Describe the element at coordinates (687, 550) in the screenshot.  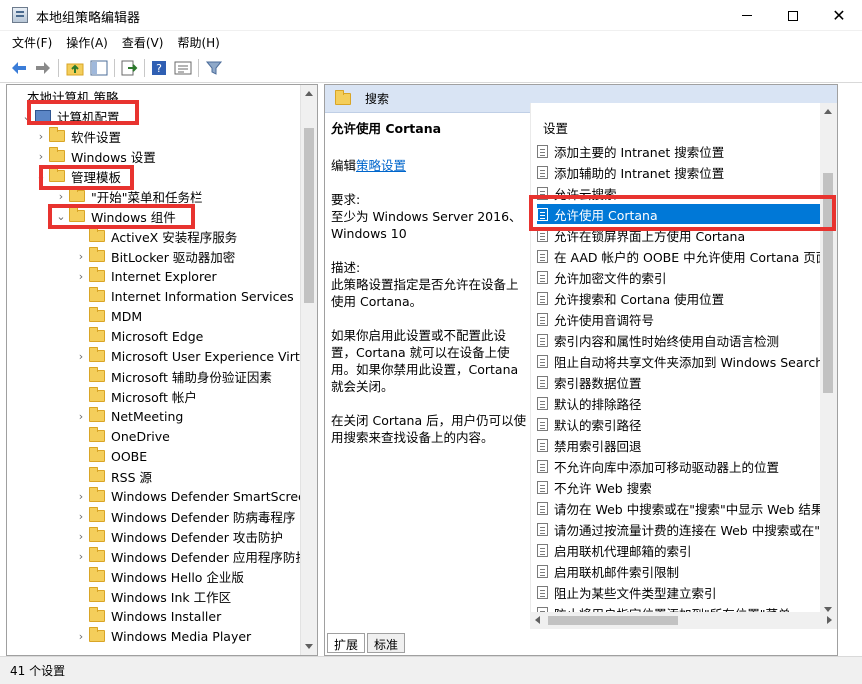
I see `setting-row: 启用联机代理邮箱的索引` at that location.